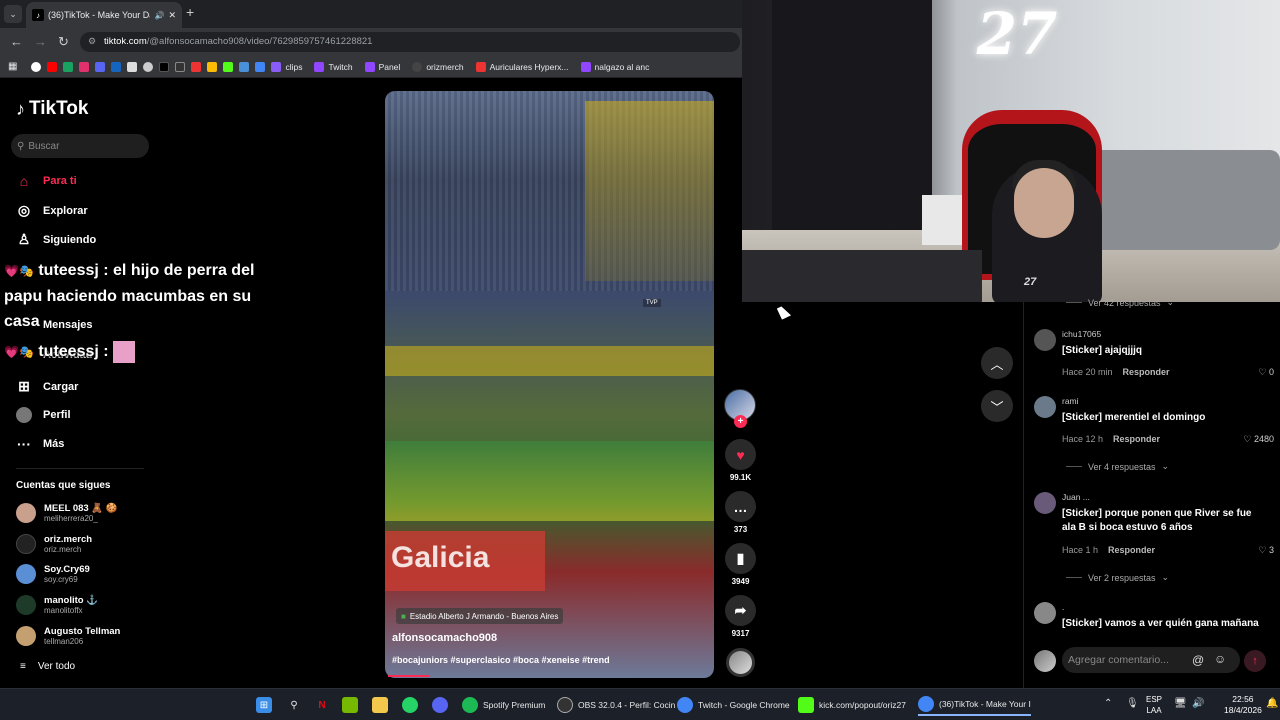 The image size is (1280, 720). Describe the element at coordinates (503, 705) in the screenshot. I see `spotify-taskbar-button: Spotify Premium` at that location.